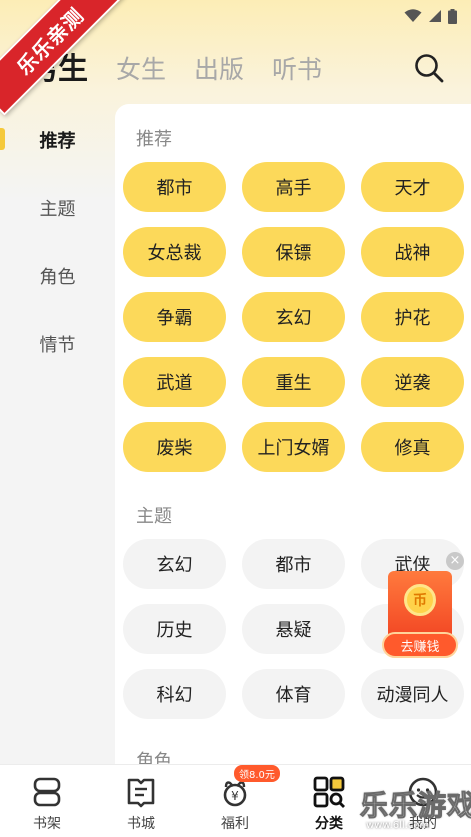  Describe the element at coordinates (420, 600) in the screenshot. I see `coin-icon: 币` at that location.